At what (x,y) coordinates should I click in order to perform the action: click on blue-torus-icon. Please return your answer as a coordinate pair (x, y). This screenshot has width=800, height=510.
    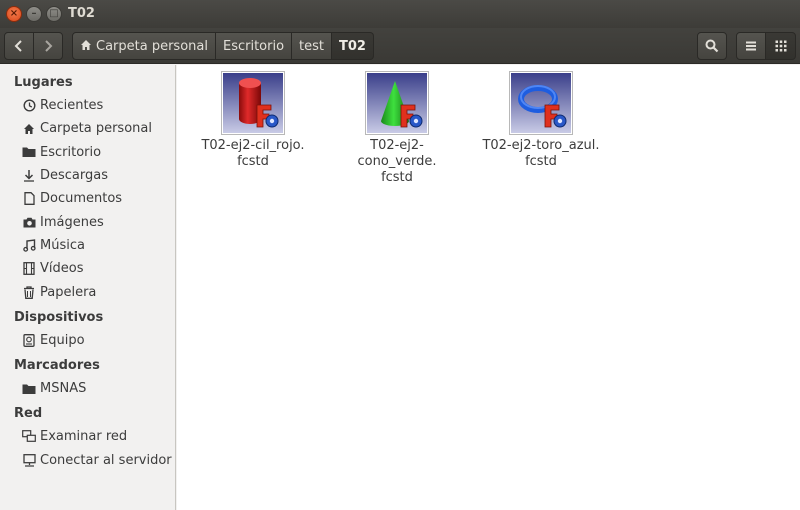
    Looking at the image, I should click on (541, 103).